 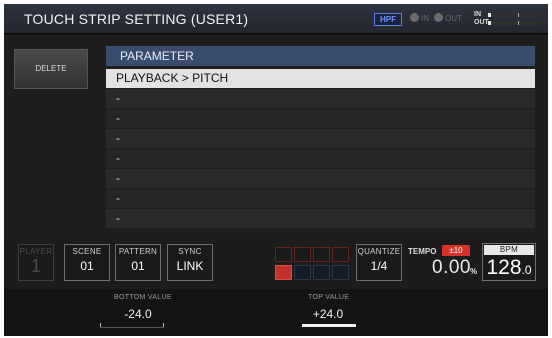 What do you see at coordinates (51, 69) in the screenshot?
I see `delete-button: DELETE` at bounding box center [51, 69].